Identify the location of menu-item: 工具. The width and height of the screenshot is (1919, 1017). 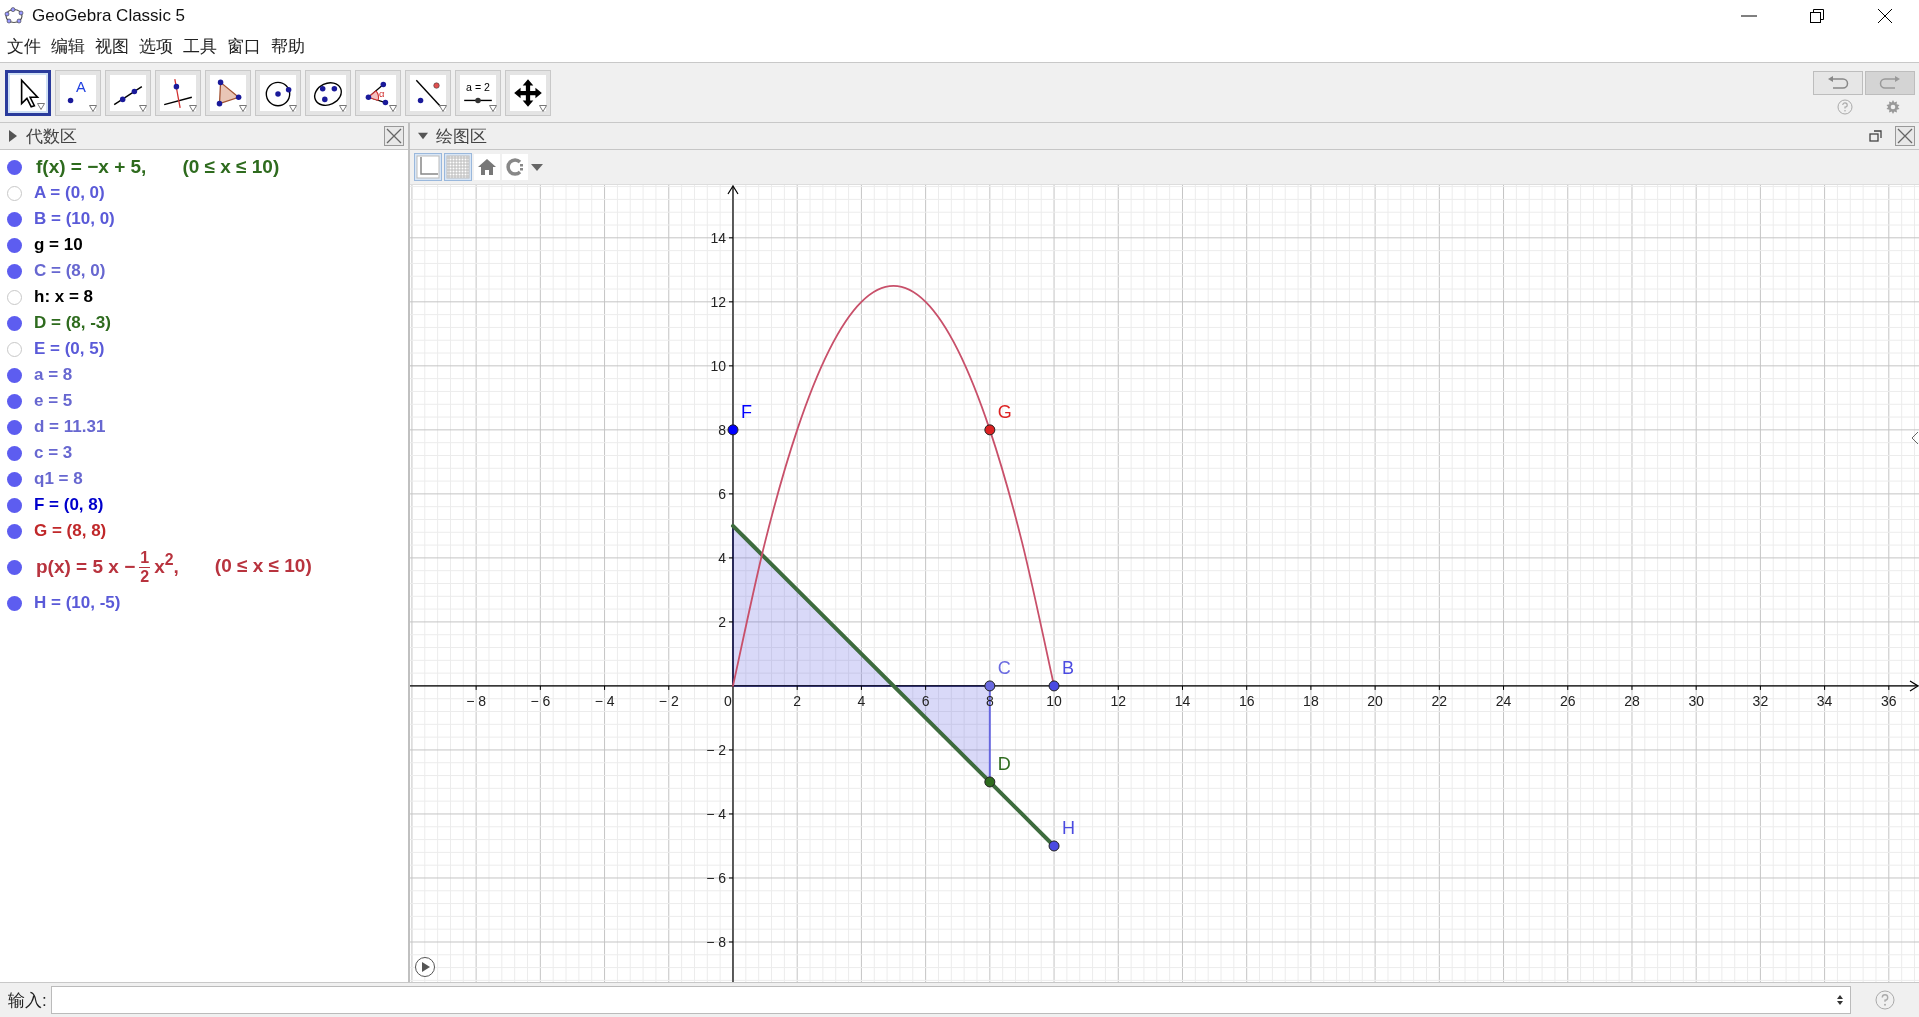
(200, 46).